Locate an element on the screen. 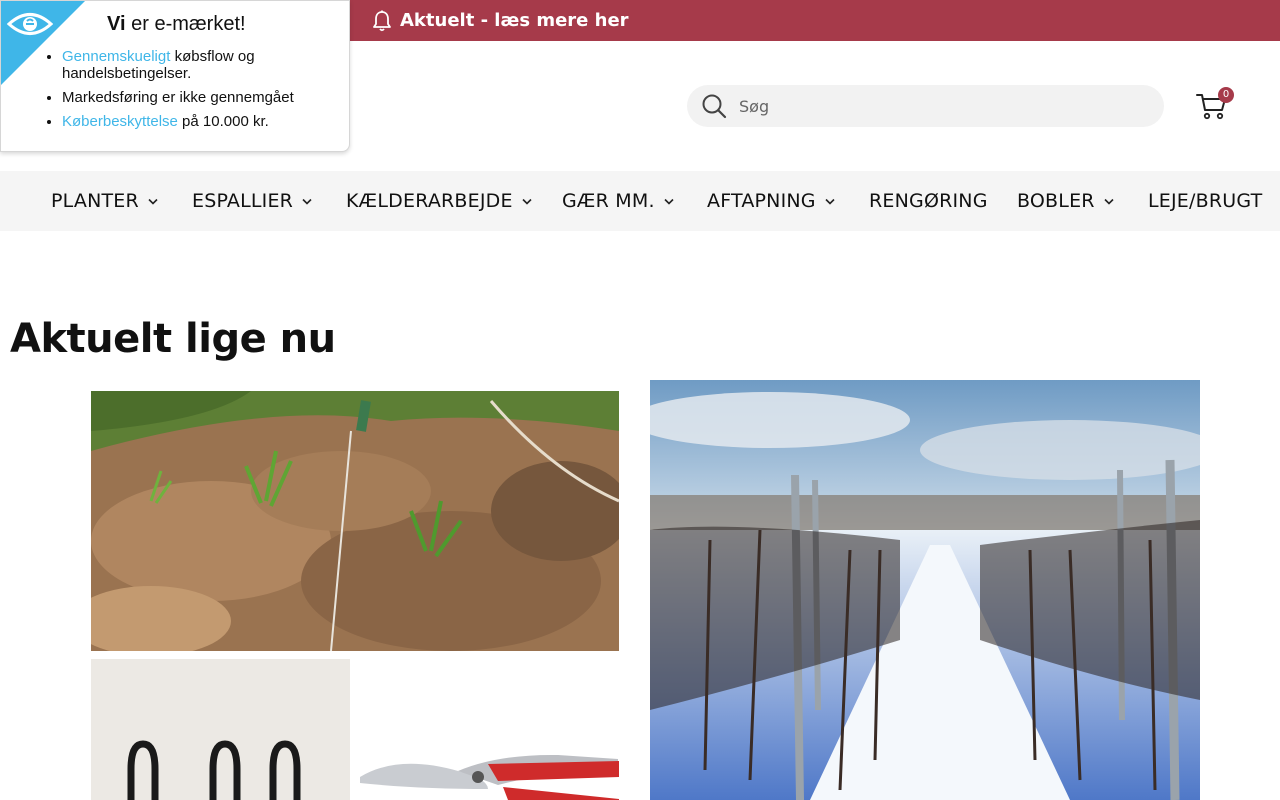  nav-item-gaer: GÆR MM. is located at coordinates (618, 201).